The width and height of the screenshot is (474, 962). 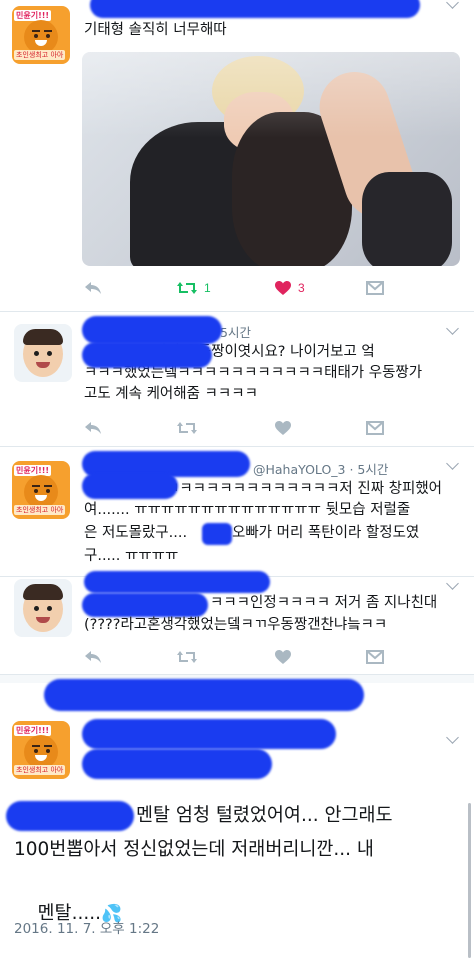 I want to click on tweet-text-line: 멘탈 엄청 털렸었어여... 안그래도, so click(x=264, y=815).